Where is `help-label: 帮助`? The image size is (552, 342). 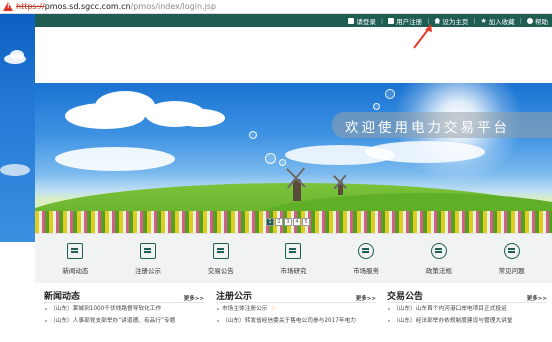
help-label: 帮助 is located at coordinates (541, 21).